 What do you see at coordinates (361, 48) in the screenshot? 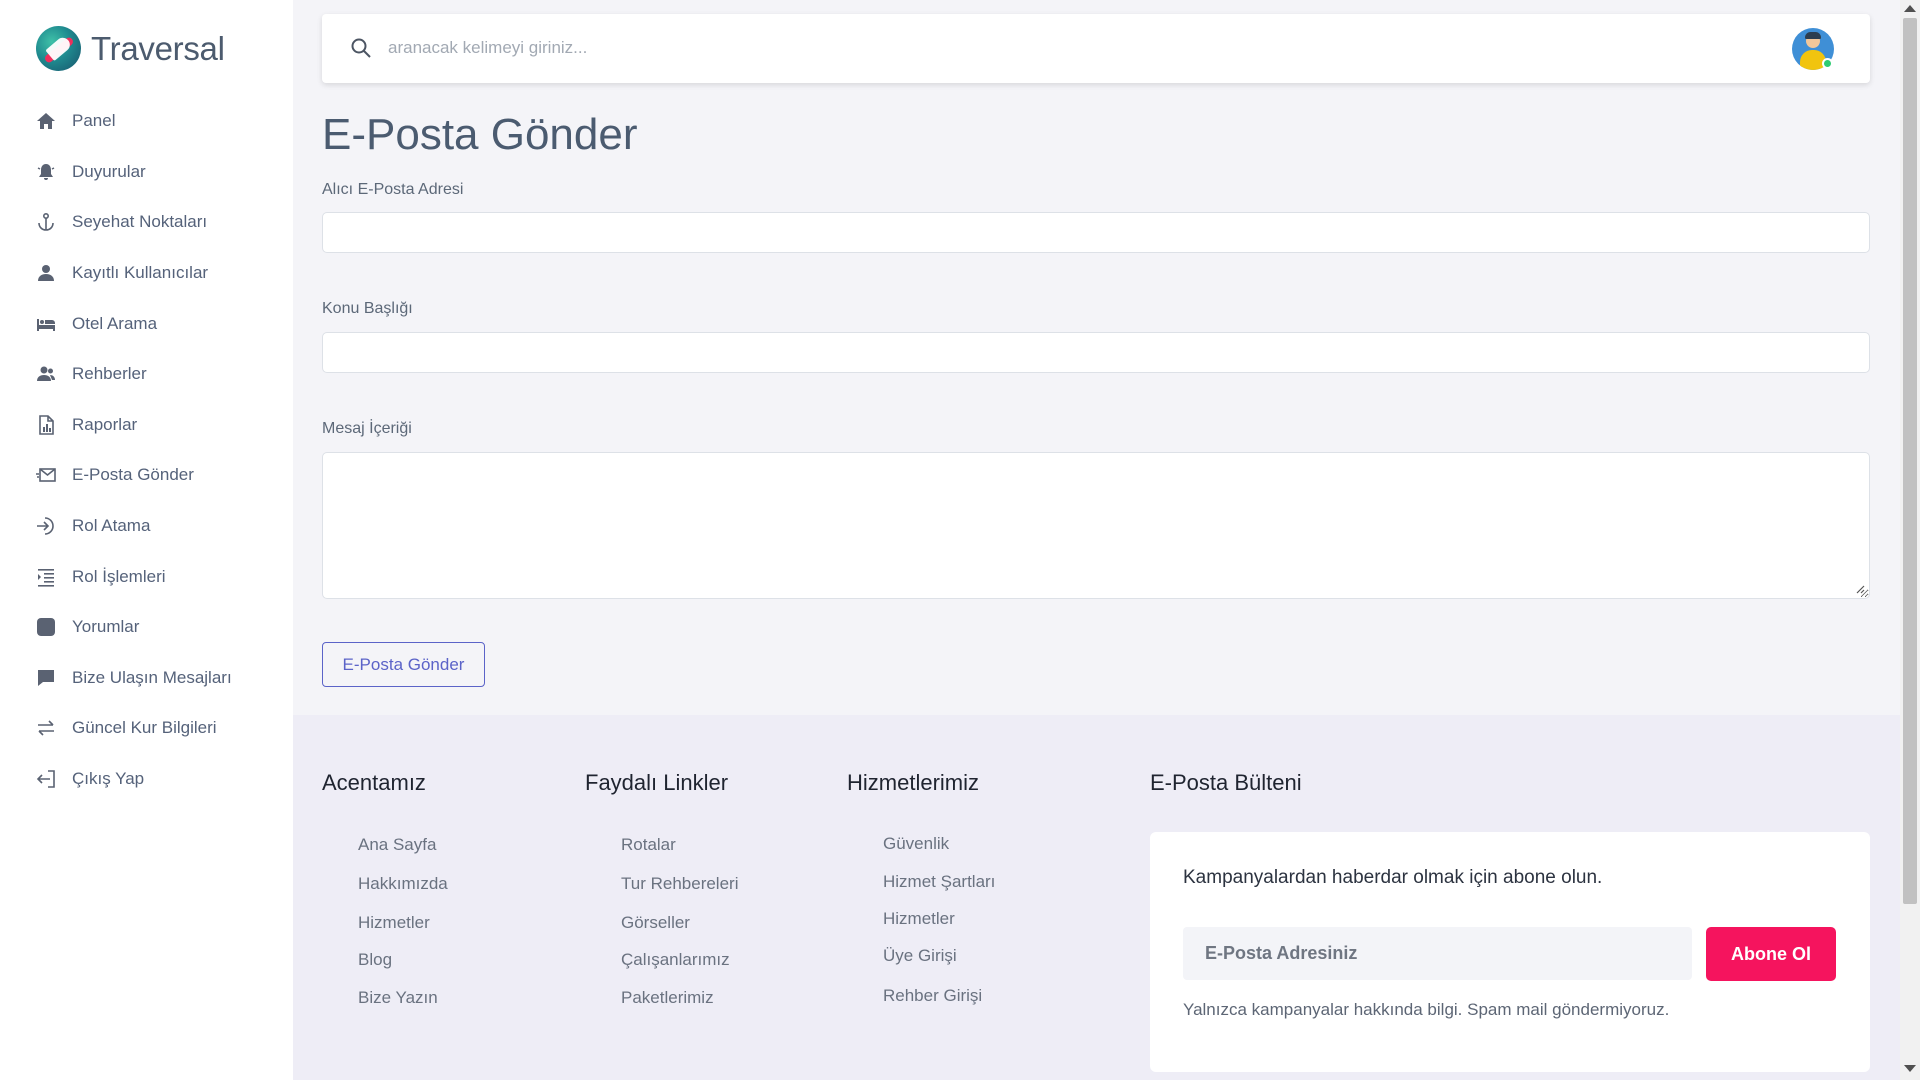
I see `search-icon` at bounding box center [361, 48].